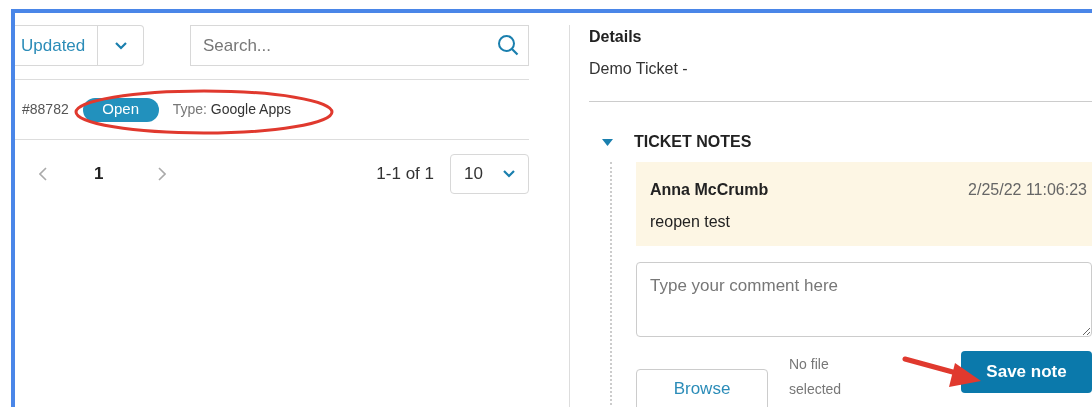  What do you see at coordinates (405, 174) in the screenshot?
I see `range-text: 1-1 of 1` at bounding box center [405, 174].